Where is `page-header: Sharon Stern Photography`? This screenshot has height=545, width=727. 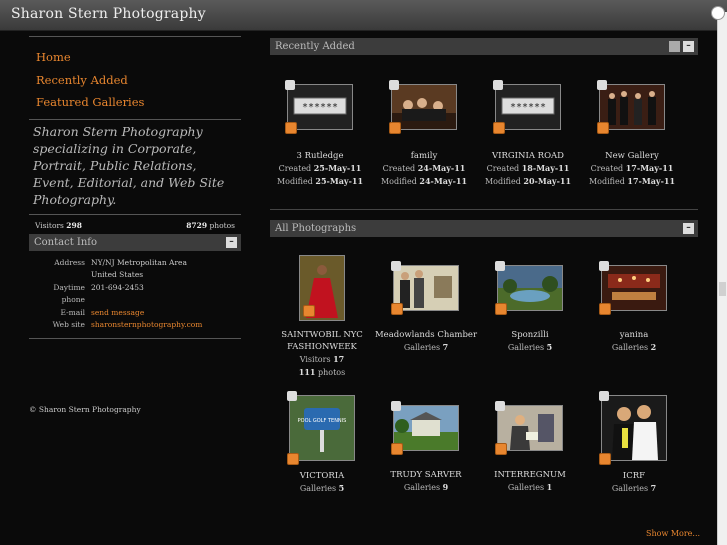
page-header: Sharon Stern Photography is located at coordinates (363, 15).